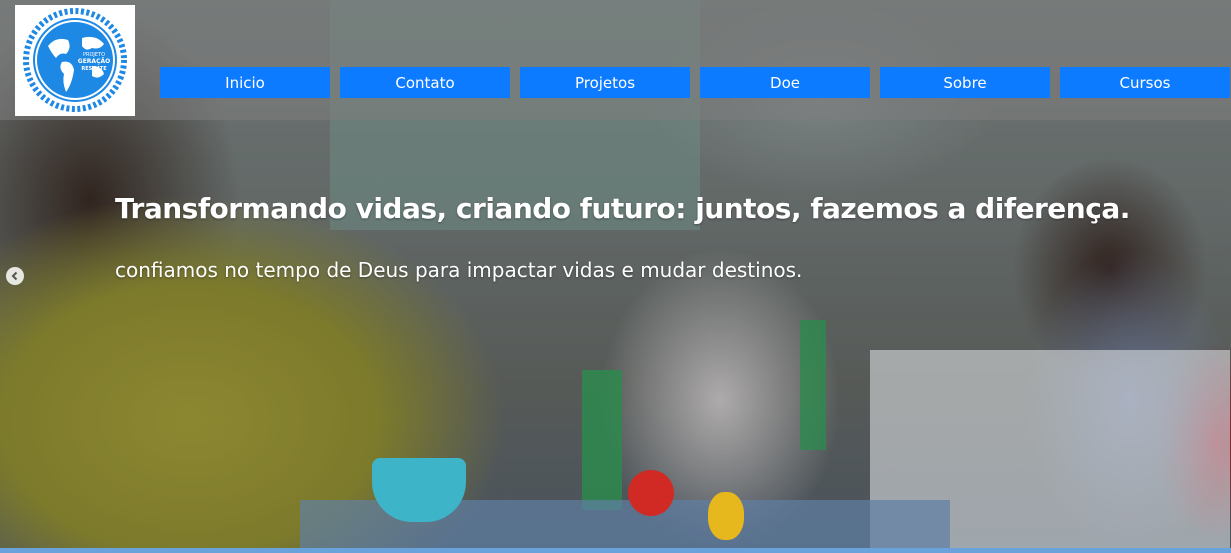 This screenshot has height=553, width=1231. Describe the element at coordinates (651, 493) in the screenshot. I see `background-apple` at that location.